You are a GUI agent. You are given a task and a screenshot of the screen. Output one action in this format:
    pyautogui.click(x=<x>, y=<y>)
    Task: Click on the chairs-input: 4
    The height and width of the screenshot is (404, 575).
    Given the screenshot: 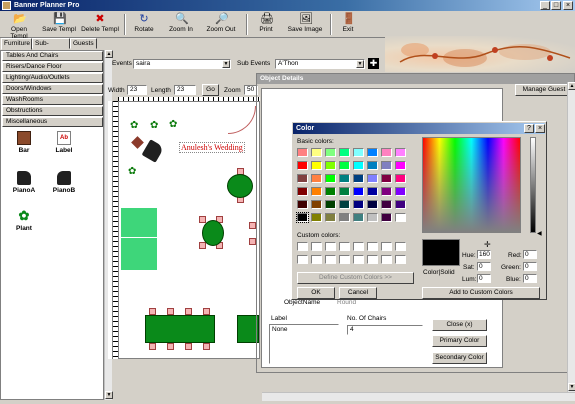 What is the action you would take?
    pyautogui.click(x=385, y=330)
    